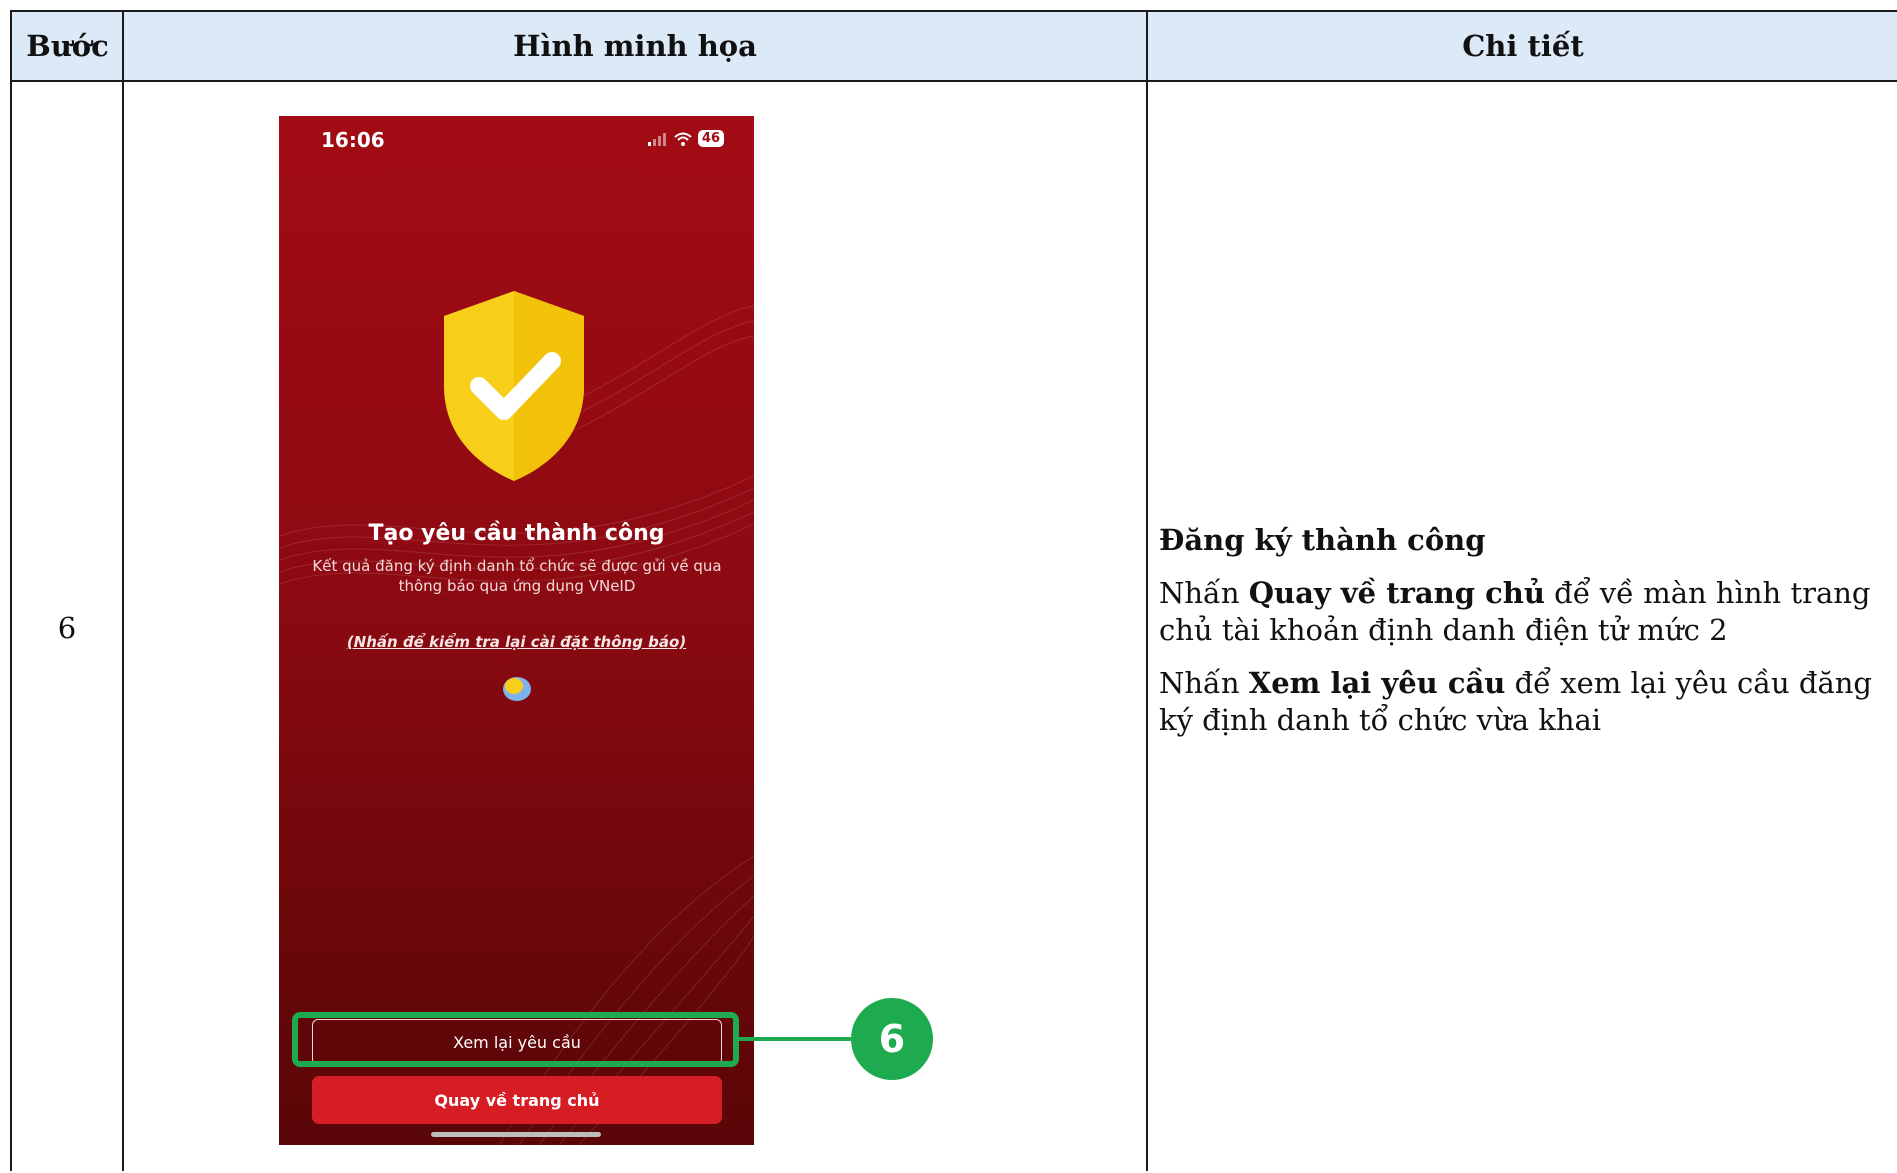 The height and width of the screenshot is (1173, 1897). What do you see at coordinates (516, 1134) in the screenshot?
I see `home-indicator` at bounding box center [516, 1134].